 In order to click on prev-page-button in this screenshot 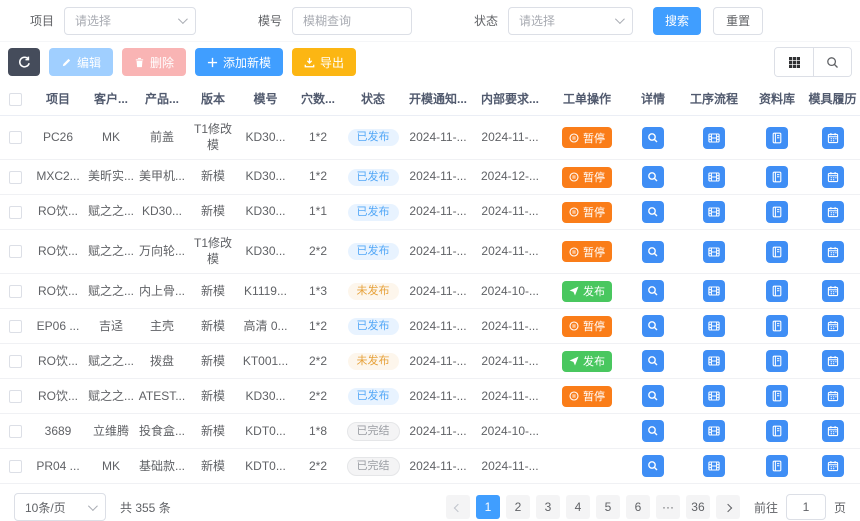, I will do `click(457, 507)`.